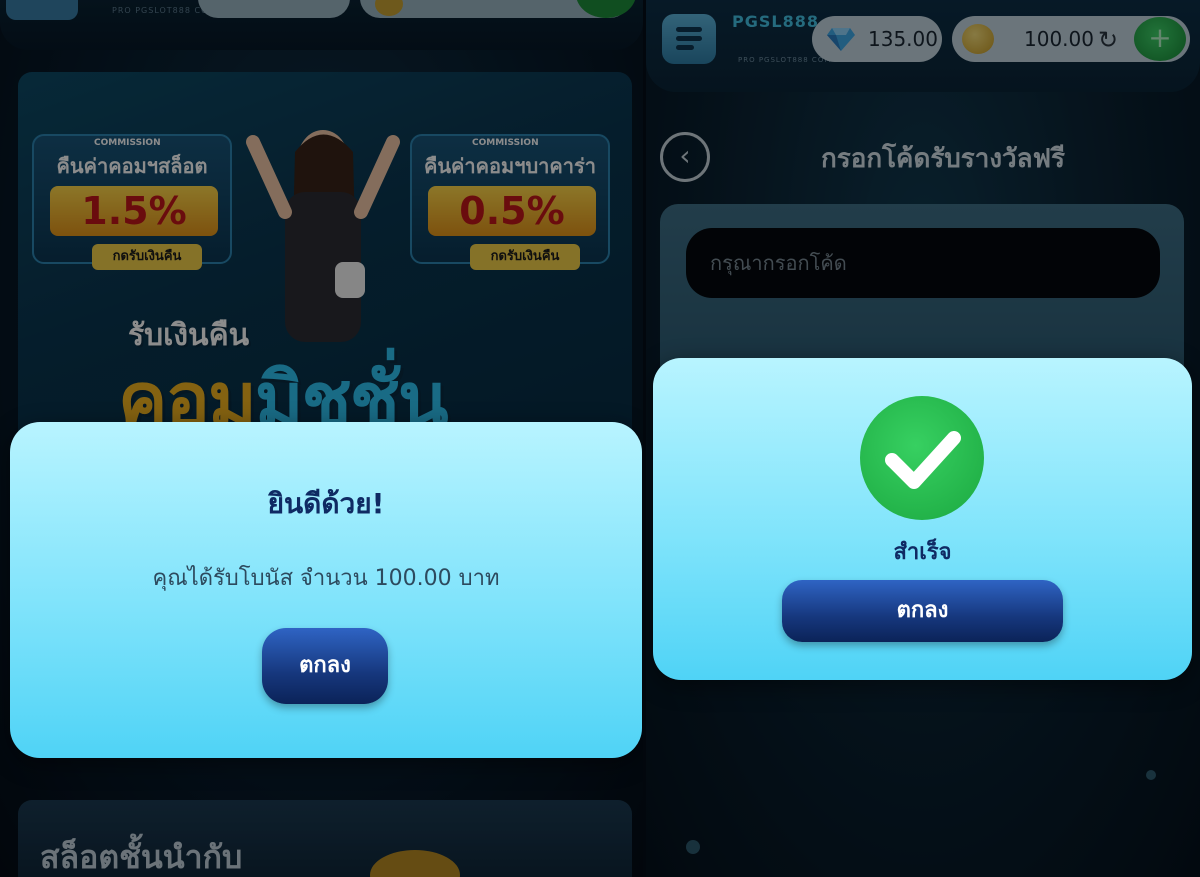 The image size is (1200, 877). I want to click on check-icon, so click(922, 458).